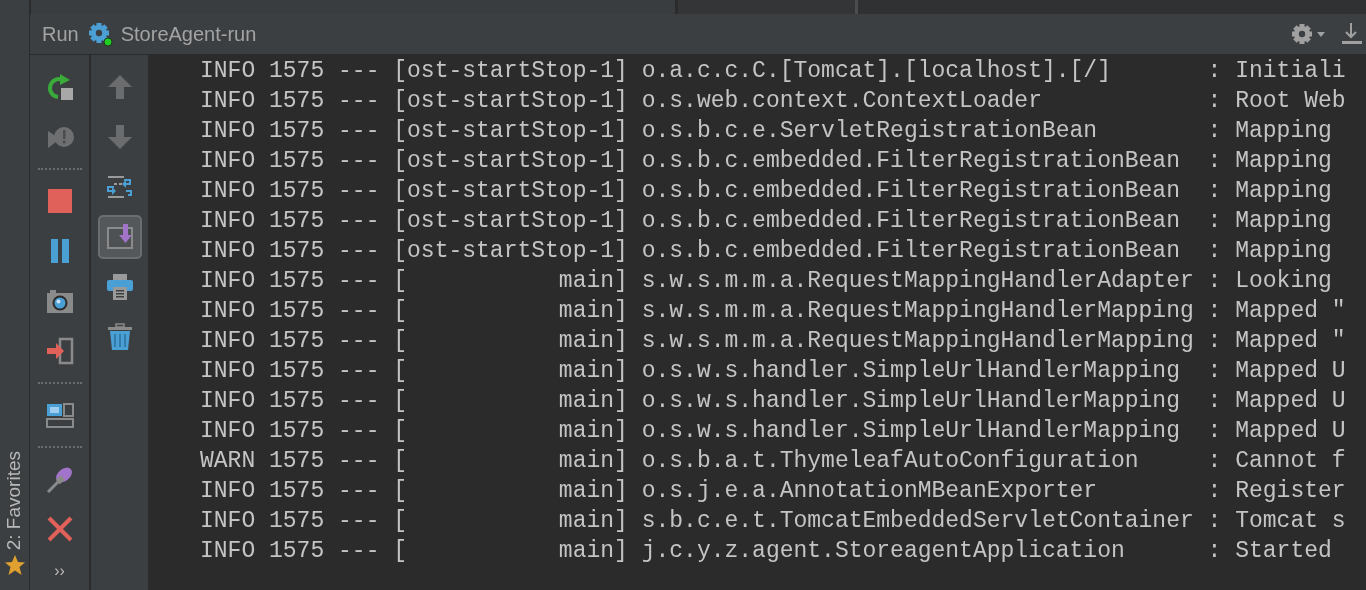  Describe the element at coordinates (59, 571) in the screenshot. I see `more-button: ››` at that location.